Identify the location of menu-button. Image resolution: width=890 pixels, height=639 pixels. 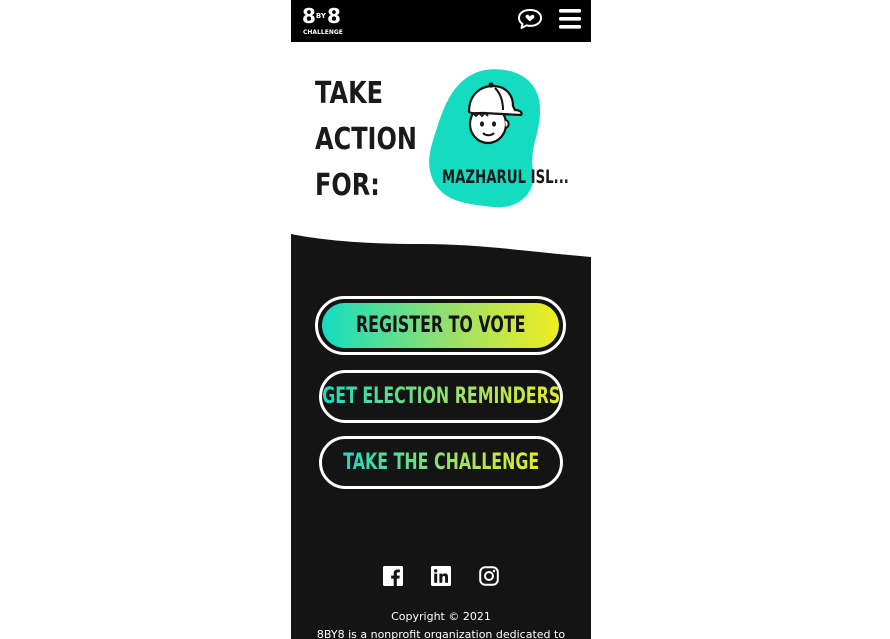
(570, 19).